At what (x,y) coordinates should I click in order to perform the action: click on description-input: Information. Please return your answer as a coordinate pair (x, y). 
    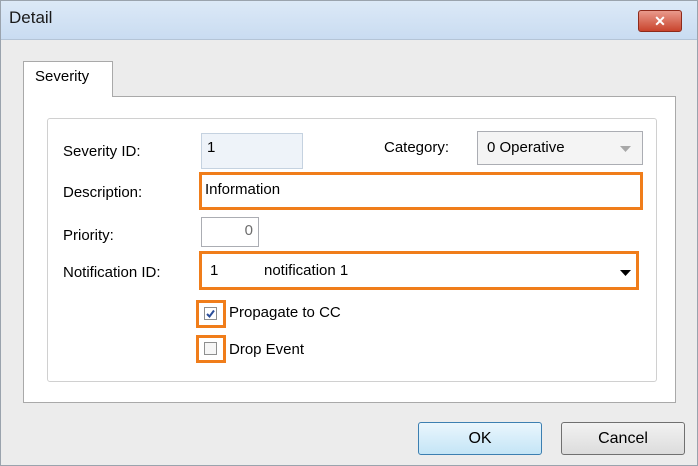
    Looking at the image, I should click on (421, 191).